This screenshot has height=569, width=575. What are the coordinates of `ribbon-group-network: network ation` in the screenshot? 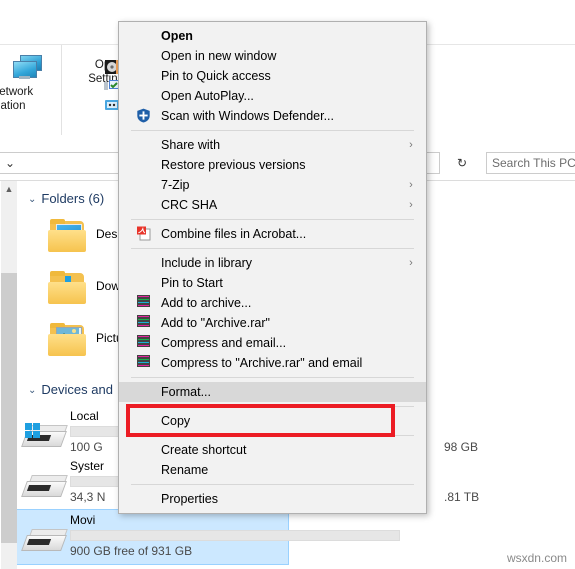 It's located at (31, 90).